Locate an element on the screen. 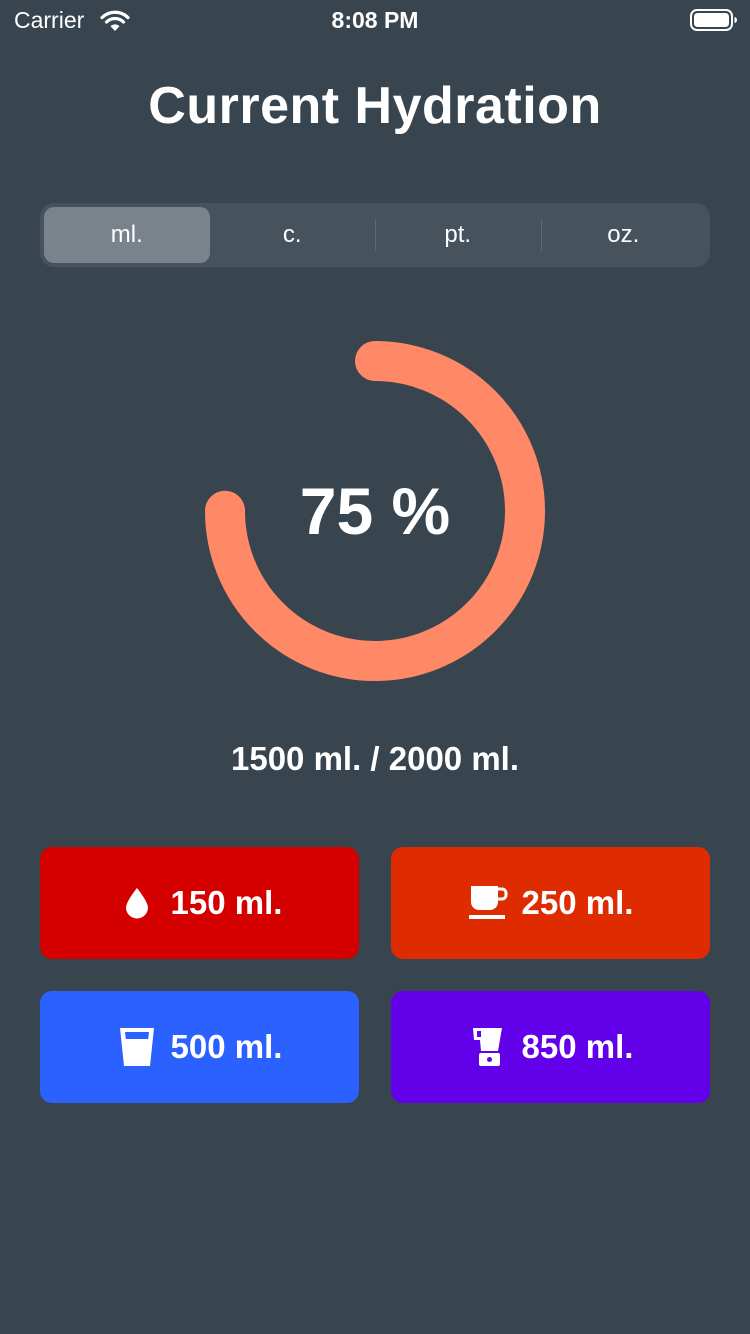 Image resolution: width=750 pixels, height=1334 pixels. progress-ring: 75 % is located at coordinates (375, 511).